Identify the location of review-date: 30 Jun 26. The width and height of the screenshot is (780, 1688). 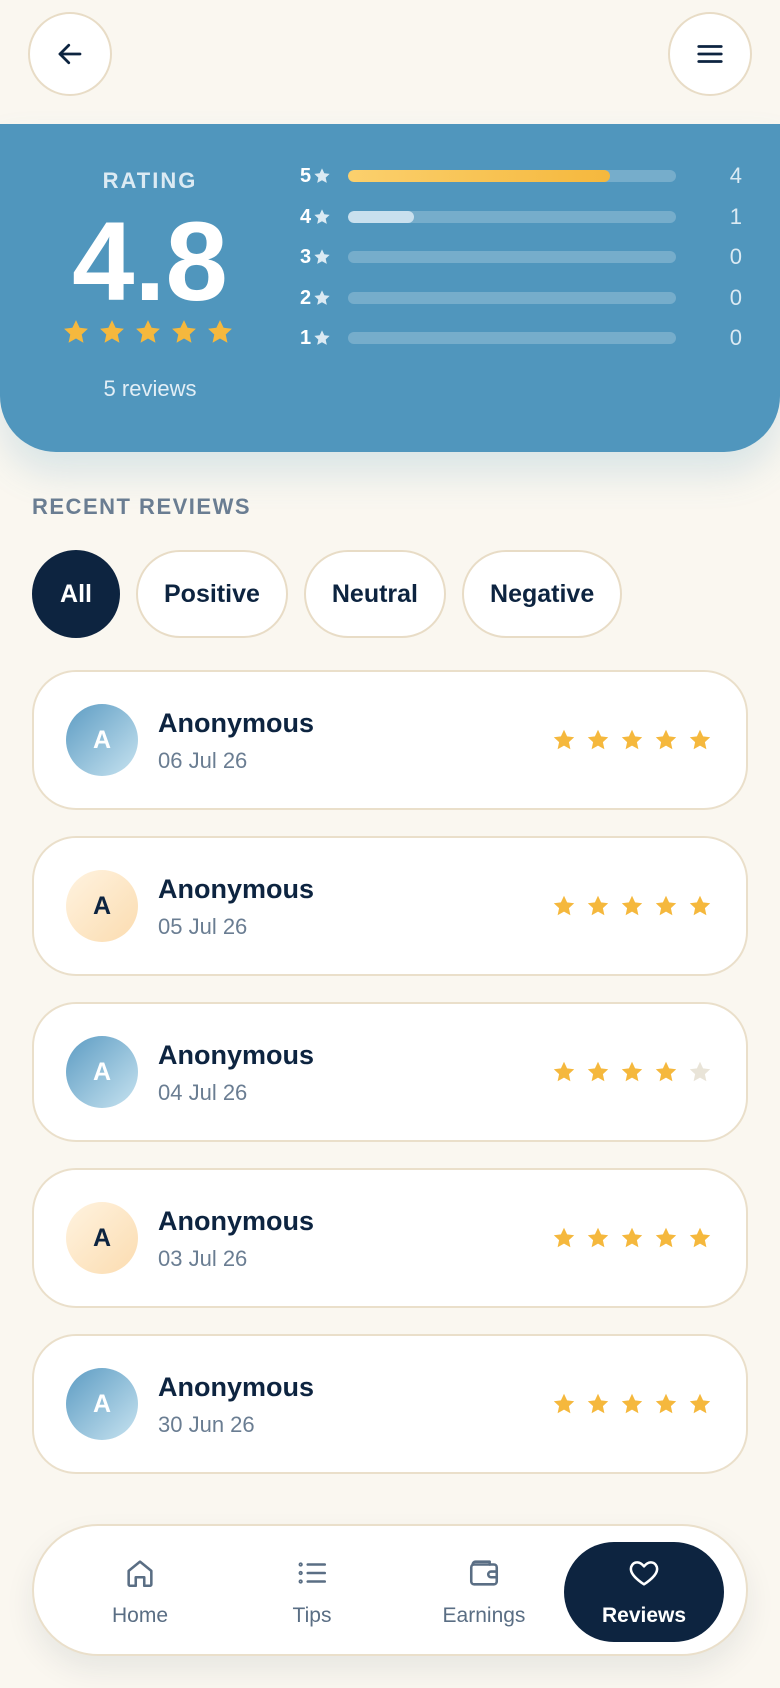
(206, 1424).